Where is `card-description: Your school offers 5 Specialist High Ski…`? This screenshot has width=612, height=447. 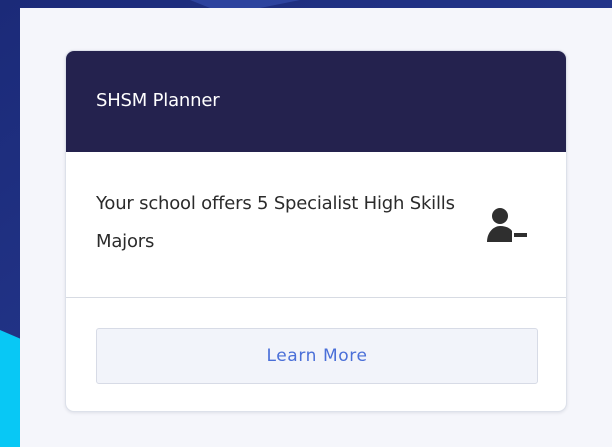
card-description: Your school offers 5 Specialist High Ski… is located at coordinates (275, 222).